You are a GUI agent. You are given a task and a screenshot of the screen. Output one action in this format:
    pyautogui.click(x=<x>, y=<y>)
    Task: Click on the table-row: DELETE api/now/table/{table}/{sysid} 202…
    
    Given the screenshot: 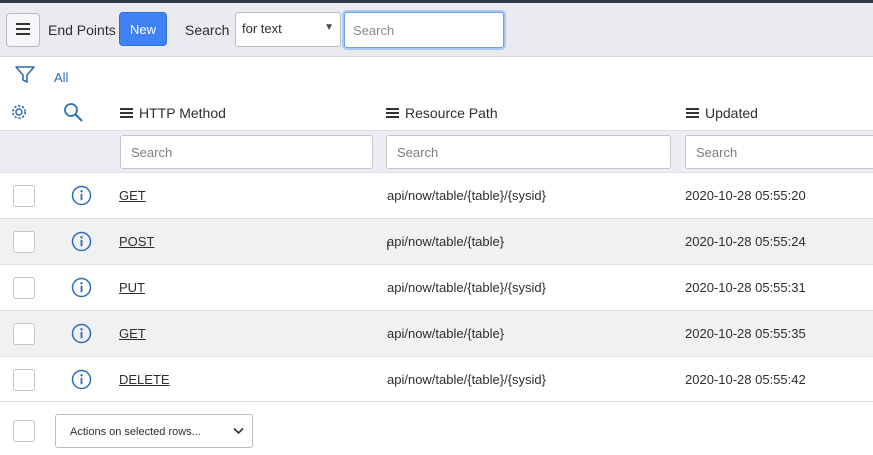 What is the action you would take?
    pyautogui.click(x=436, y=379)
    